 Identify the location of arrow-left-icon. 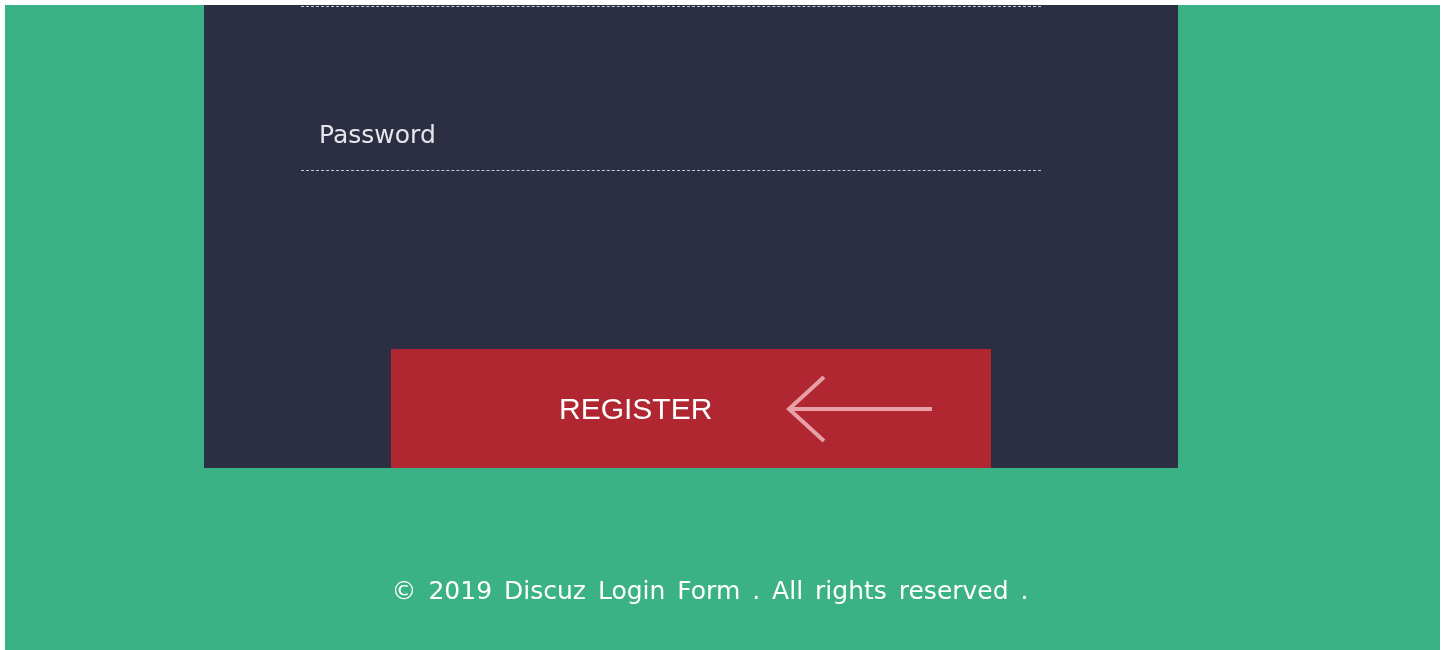
(860, 408).